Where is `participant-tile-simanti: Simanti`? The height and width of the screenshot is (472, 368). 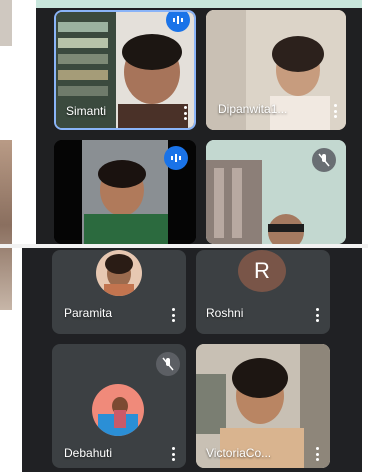 participant-tile-simanti: Simanti is located at coordinates (125, 70).